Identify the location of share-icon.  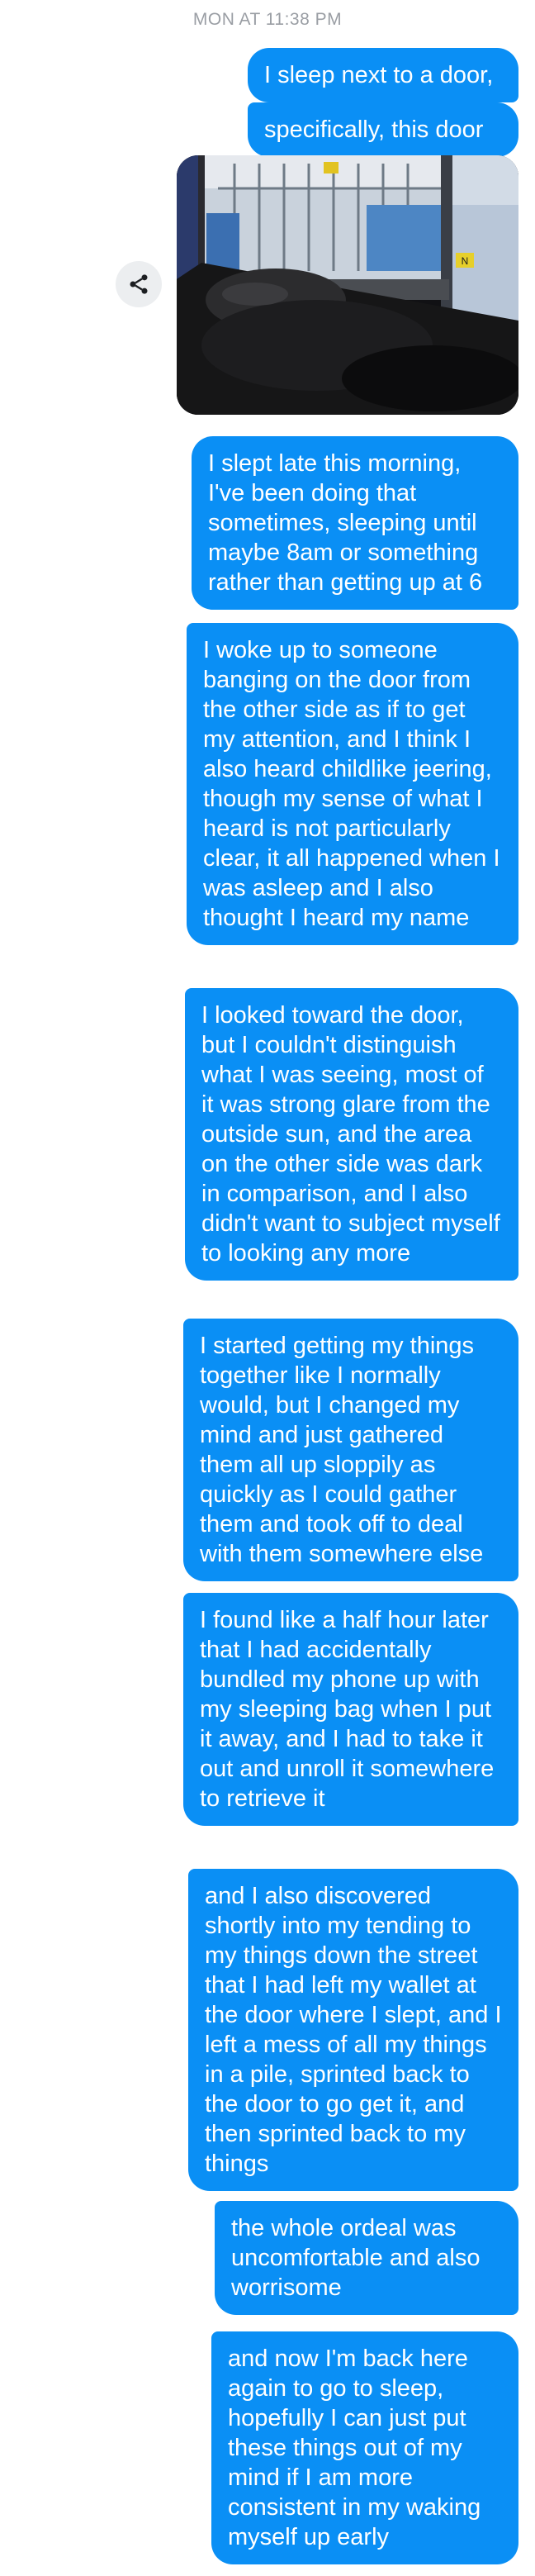
(139, 284).